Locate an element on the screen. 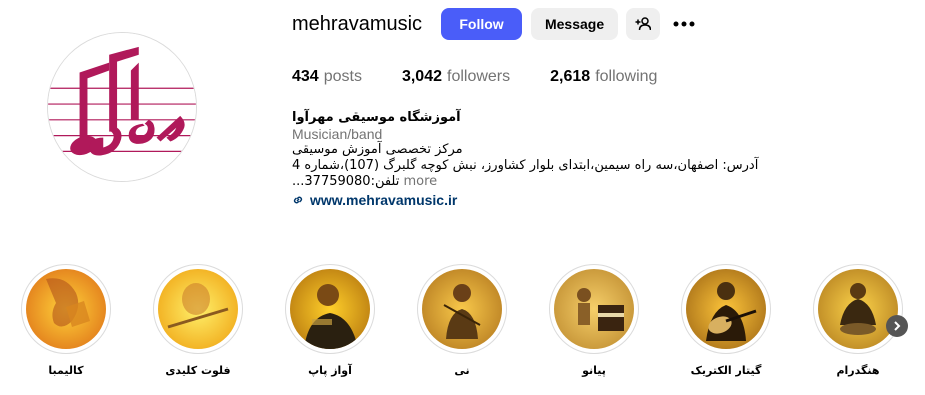 The width and height of the screenshot is (925, 395). electric-guitar-photo-icon is located at coordinates (726, 309).